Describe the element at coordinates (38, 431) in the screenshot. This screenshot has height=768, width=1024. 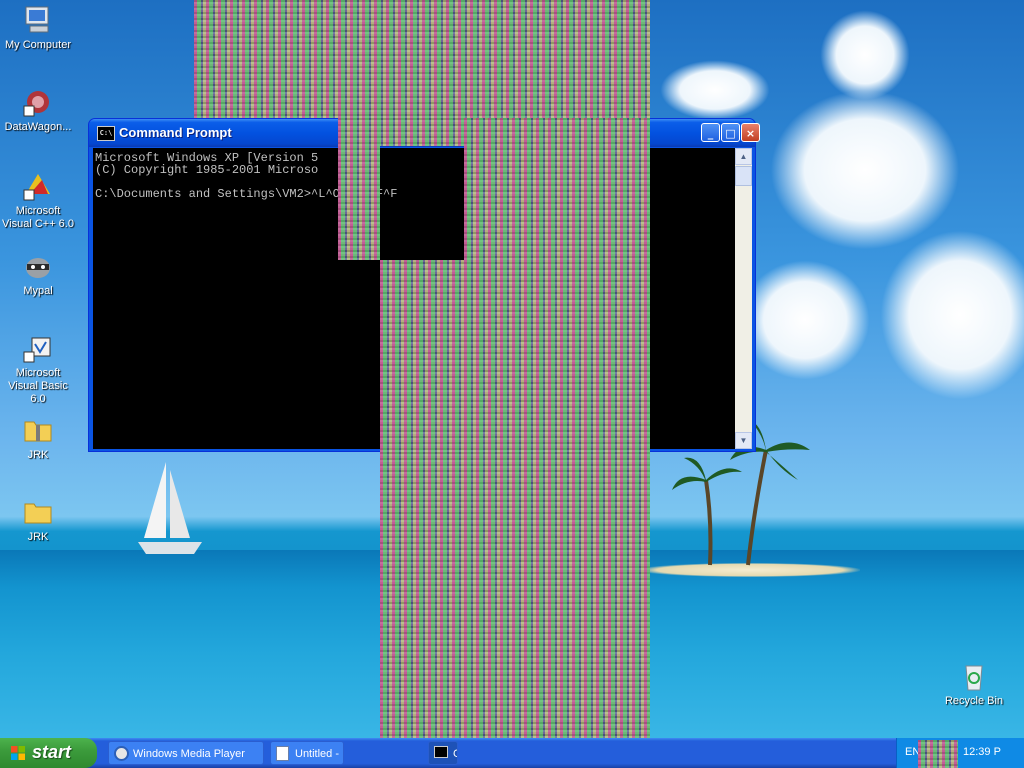
I see `zip-folder-icon` at that location.